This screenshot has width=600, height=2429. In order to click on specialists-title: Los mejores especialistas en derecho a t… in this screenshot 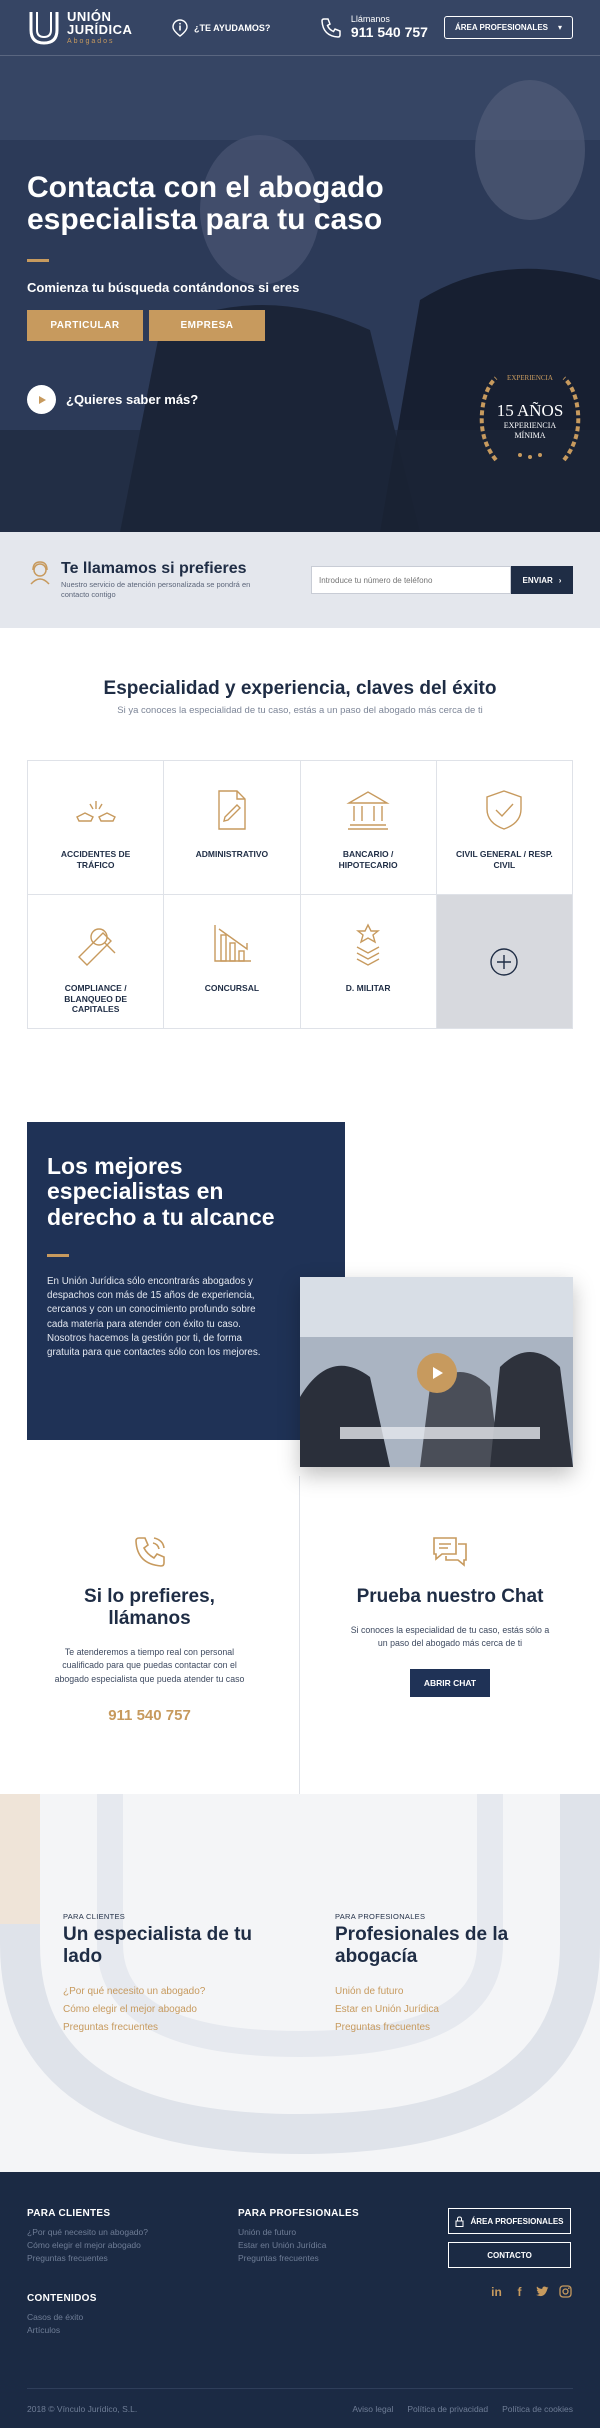, I will do `click(161, 1191)`.